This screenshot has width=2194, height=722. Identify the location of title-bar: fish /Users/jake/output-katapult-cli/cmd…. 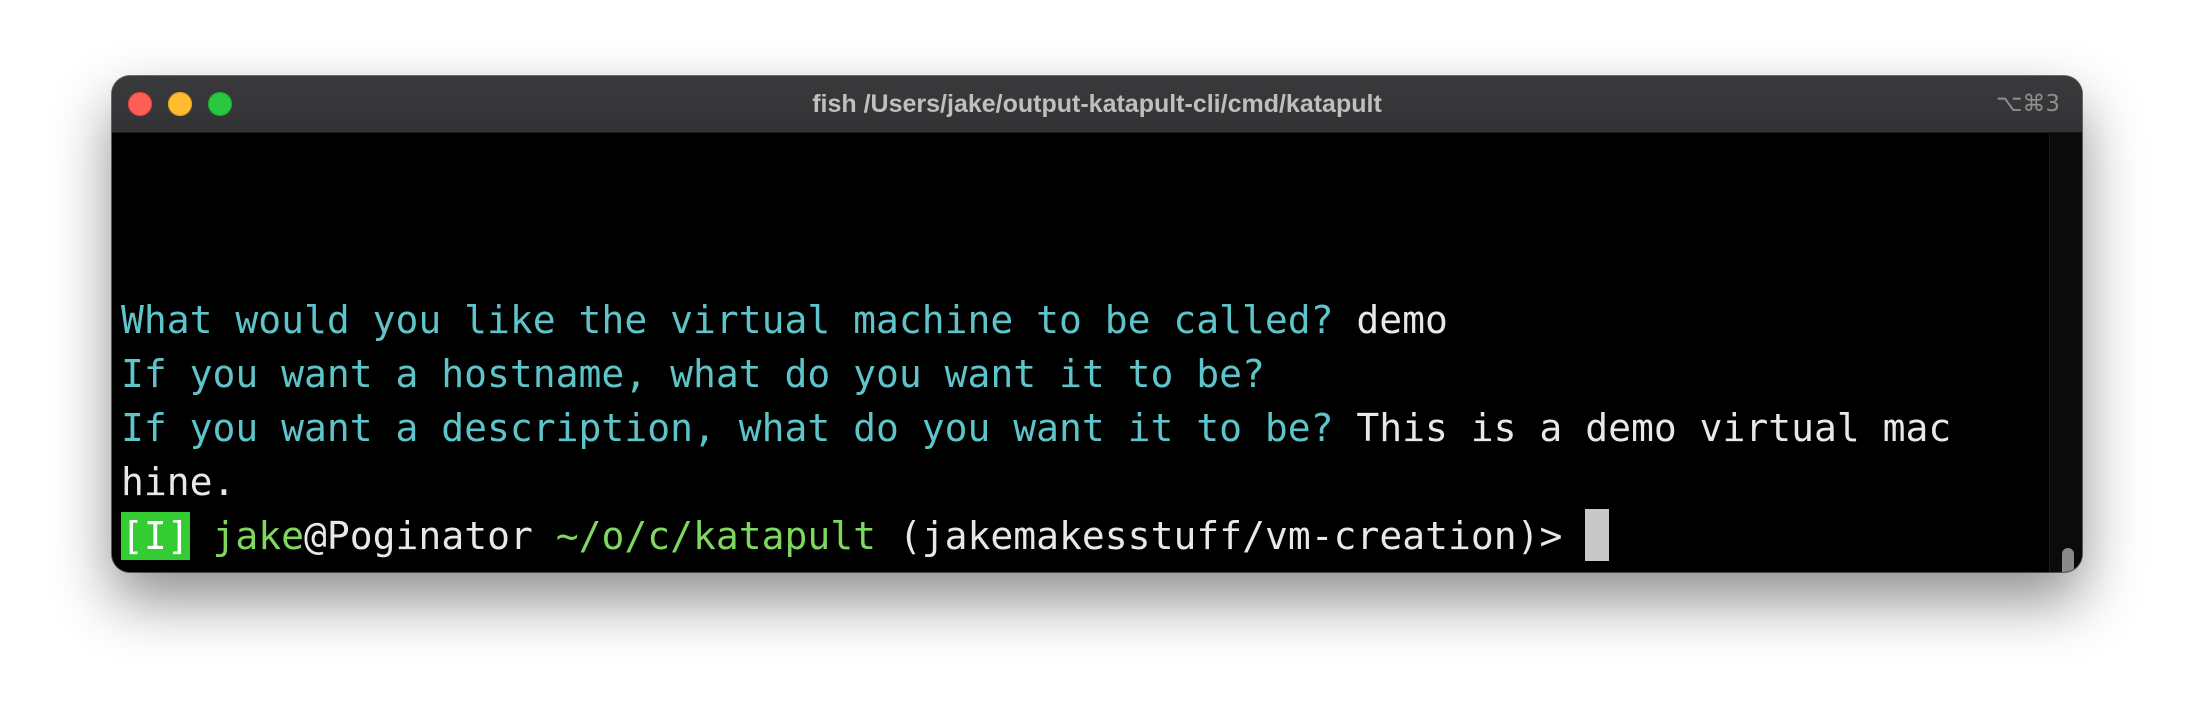
(1097, 104).